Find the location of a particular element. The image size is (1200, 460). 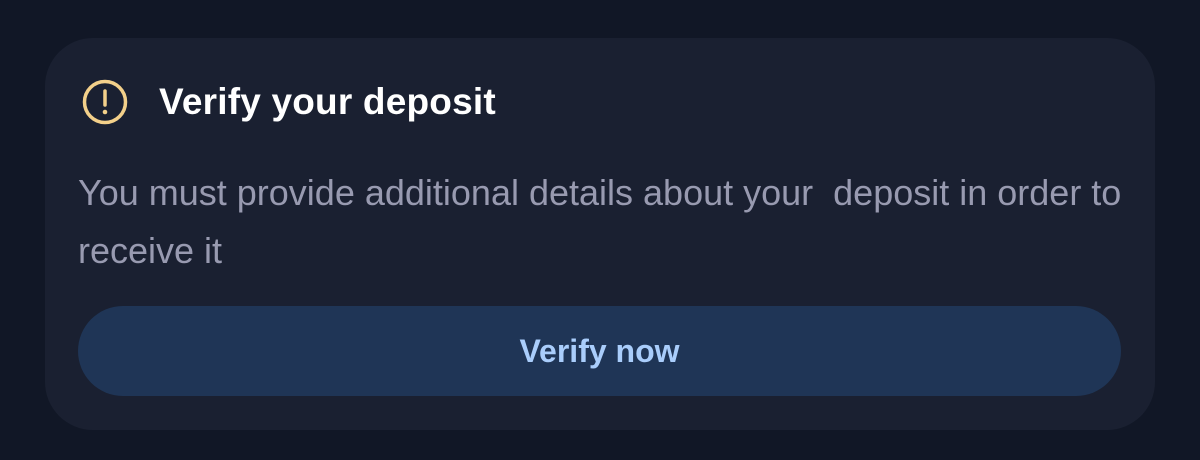

warning-circle-icon is located at coordinates (105, 102).